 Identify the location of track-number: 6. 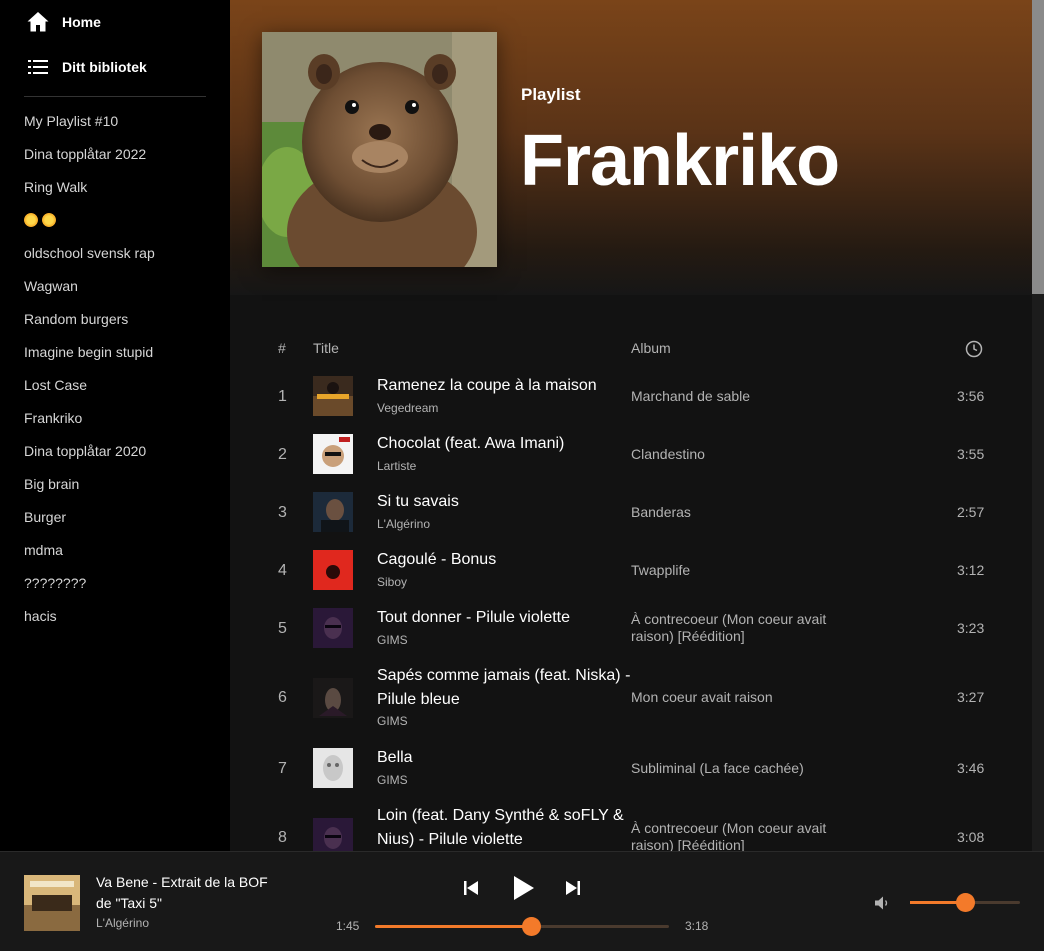
(282, 697).